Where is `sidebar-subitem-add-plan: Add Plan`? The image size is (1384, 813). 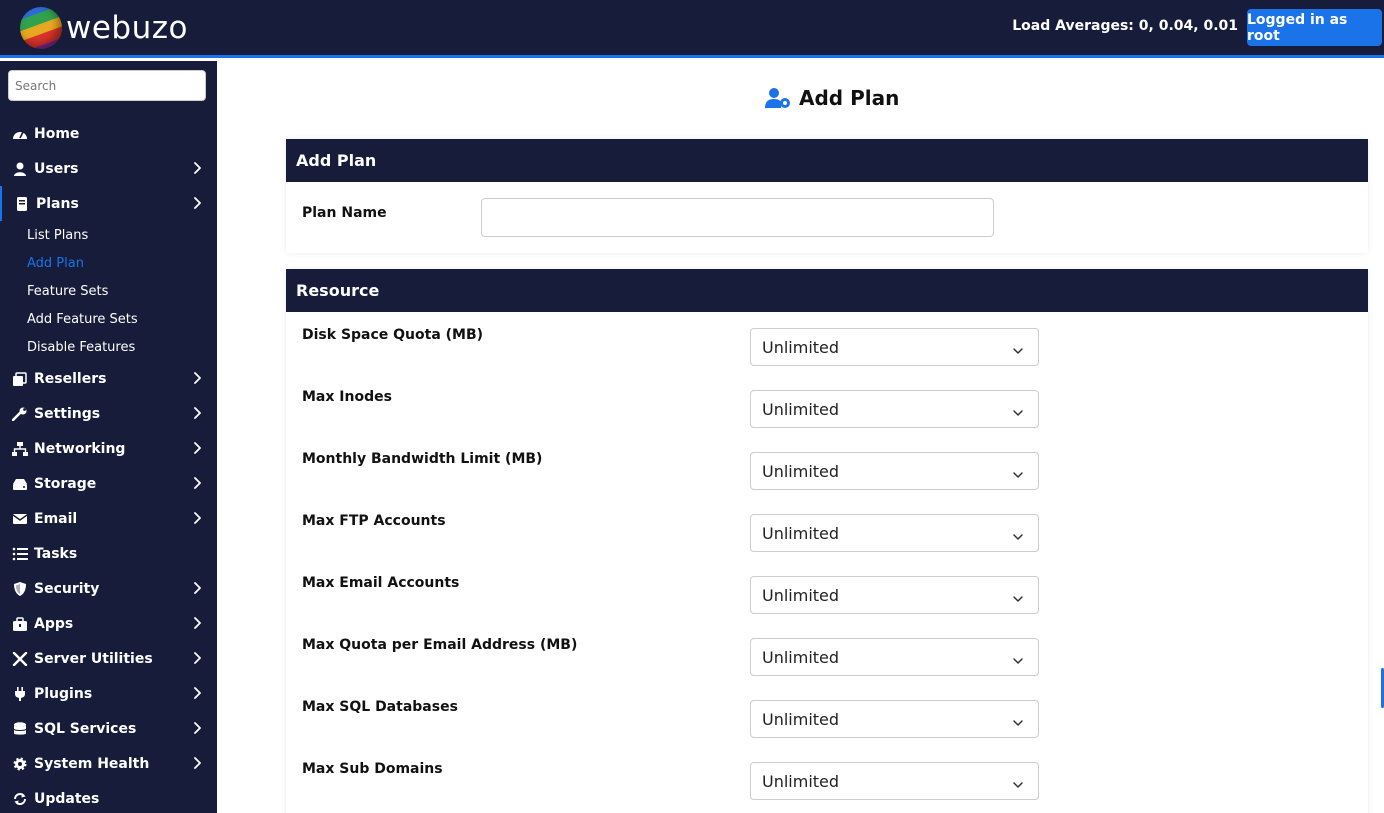
sidebar-subitem-add-plan: Add Plan is located at coordinates (108, 263).